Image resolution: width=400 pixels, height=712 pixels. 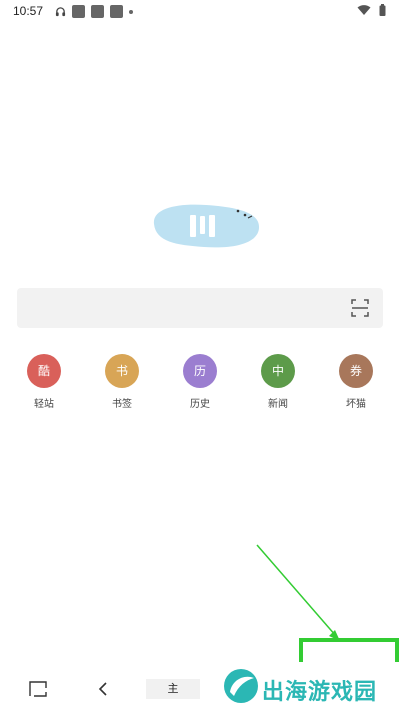 I want to click on shortcut-label: 新闻, so click(x=278, y=404).